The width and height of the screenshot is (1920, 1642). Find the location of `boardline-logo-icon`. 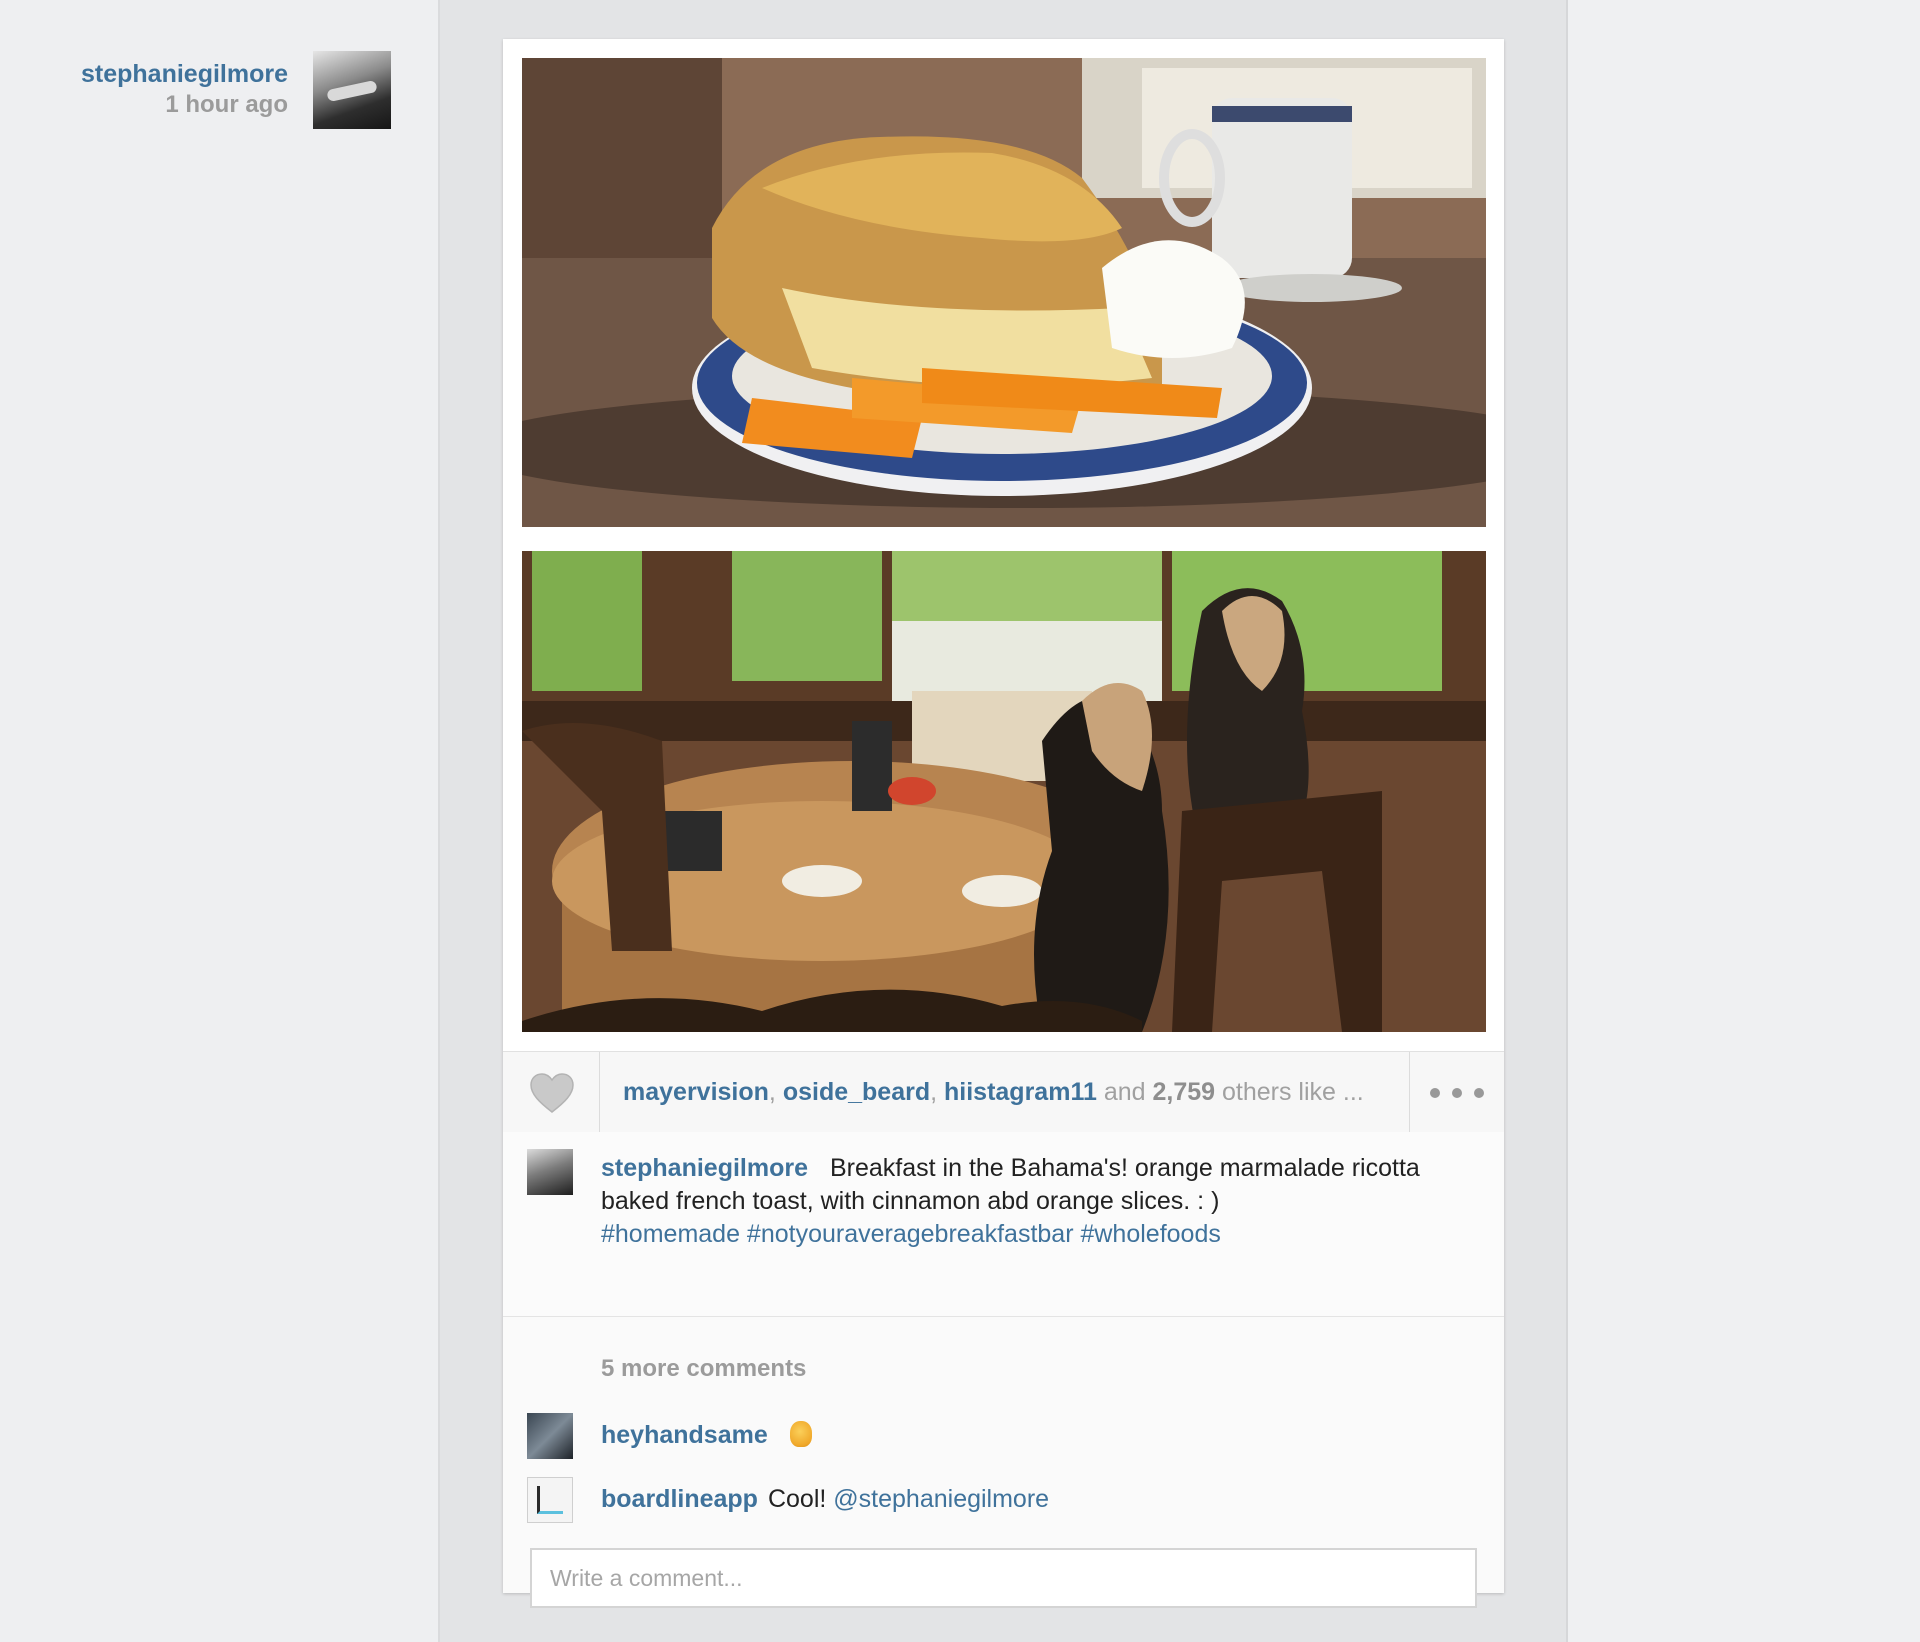

boardline-logo-icon is located at coordinates (550, 1500).